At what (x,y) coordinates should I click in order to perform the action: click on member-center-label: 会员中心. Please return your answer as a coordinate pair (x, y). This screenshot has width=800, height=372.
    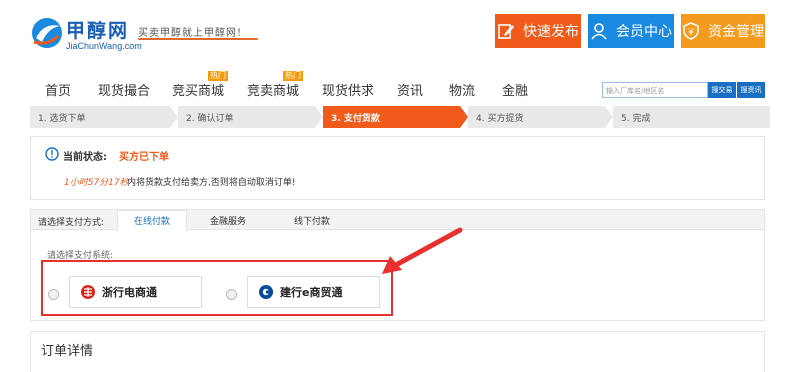
    Looking at the image, I should click on (644, 32).